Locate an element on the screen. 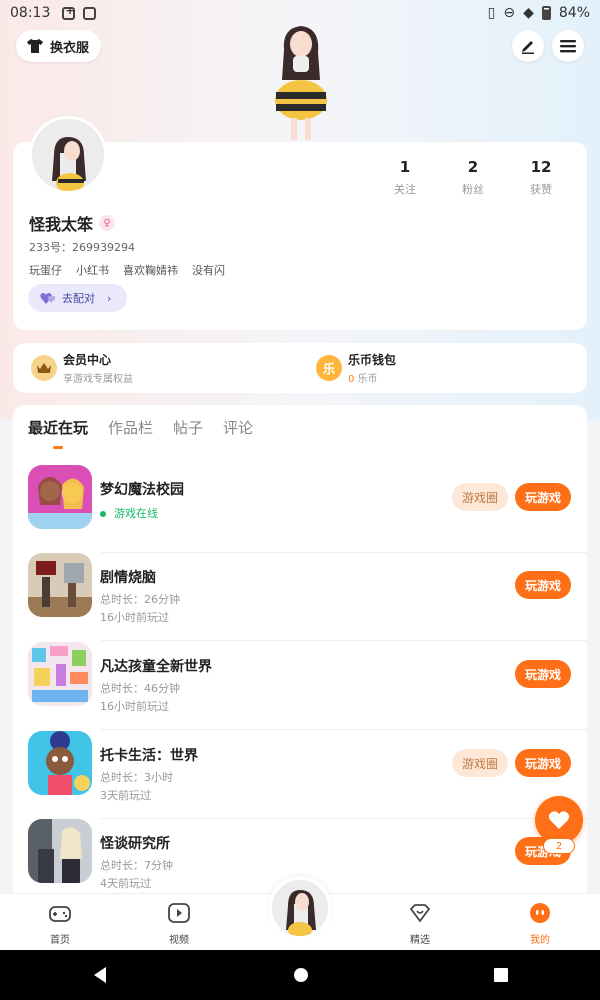 Image resolution: width=600 pixels, height=1000 pixels. chevron-right-icon: › is located at coordinates (109, 298).